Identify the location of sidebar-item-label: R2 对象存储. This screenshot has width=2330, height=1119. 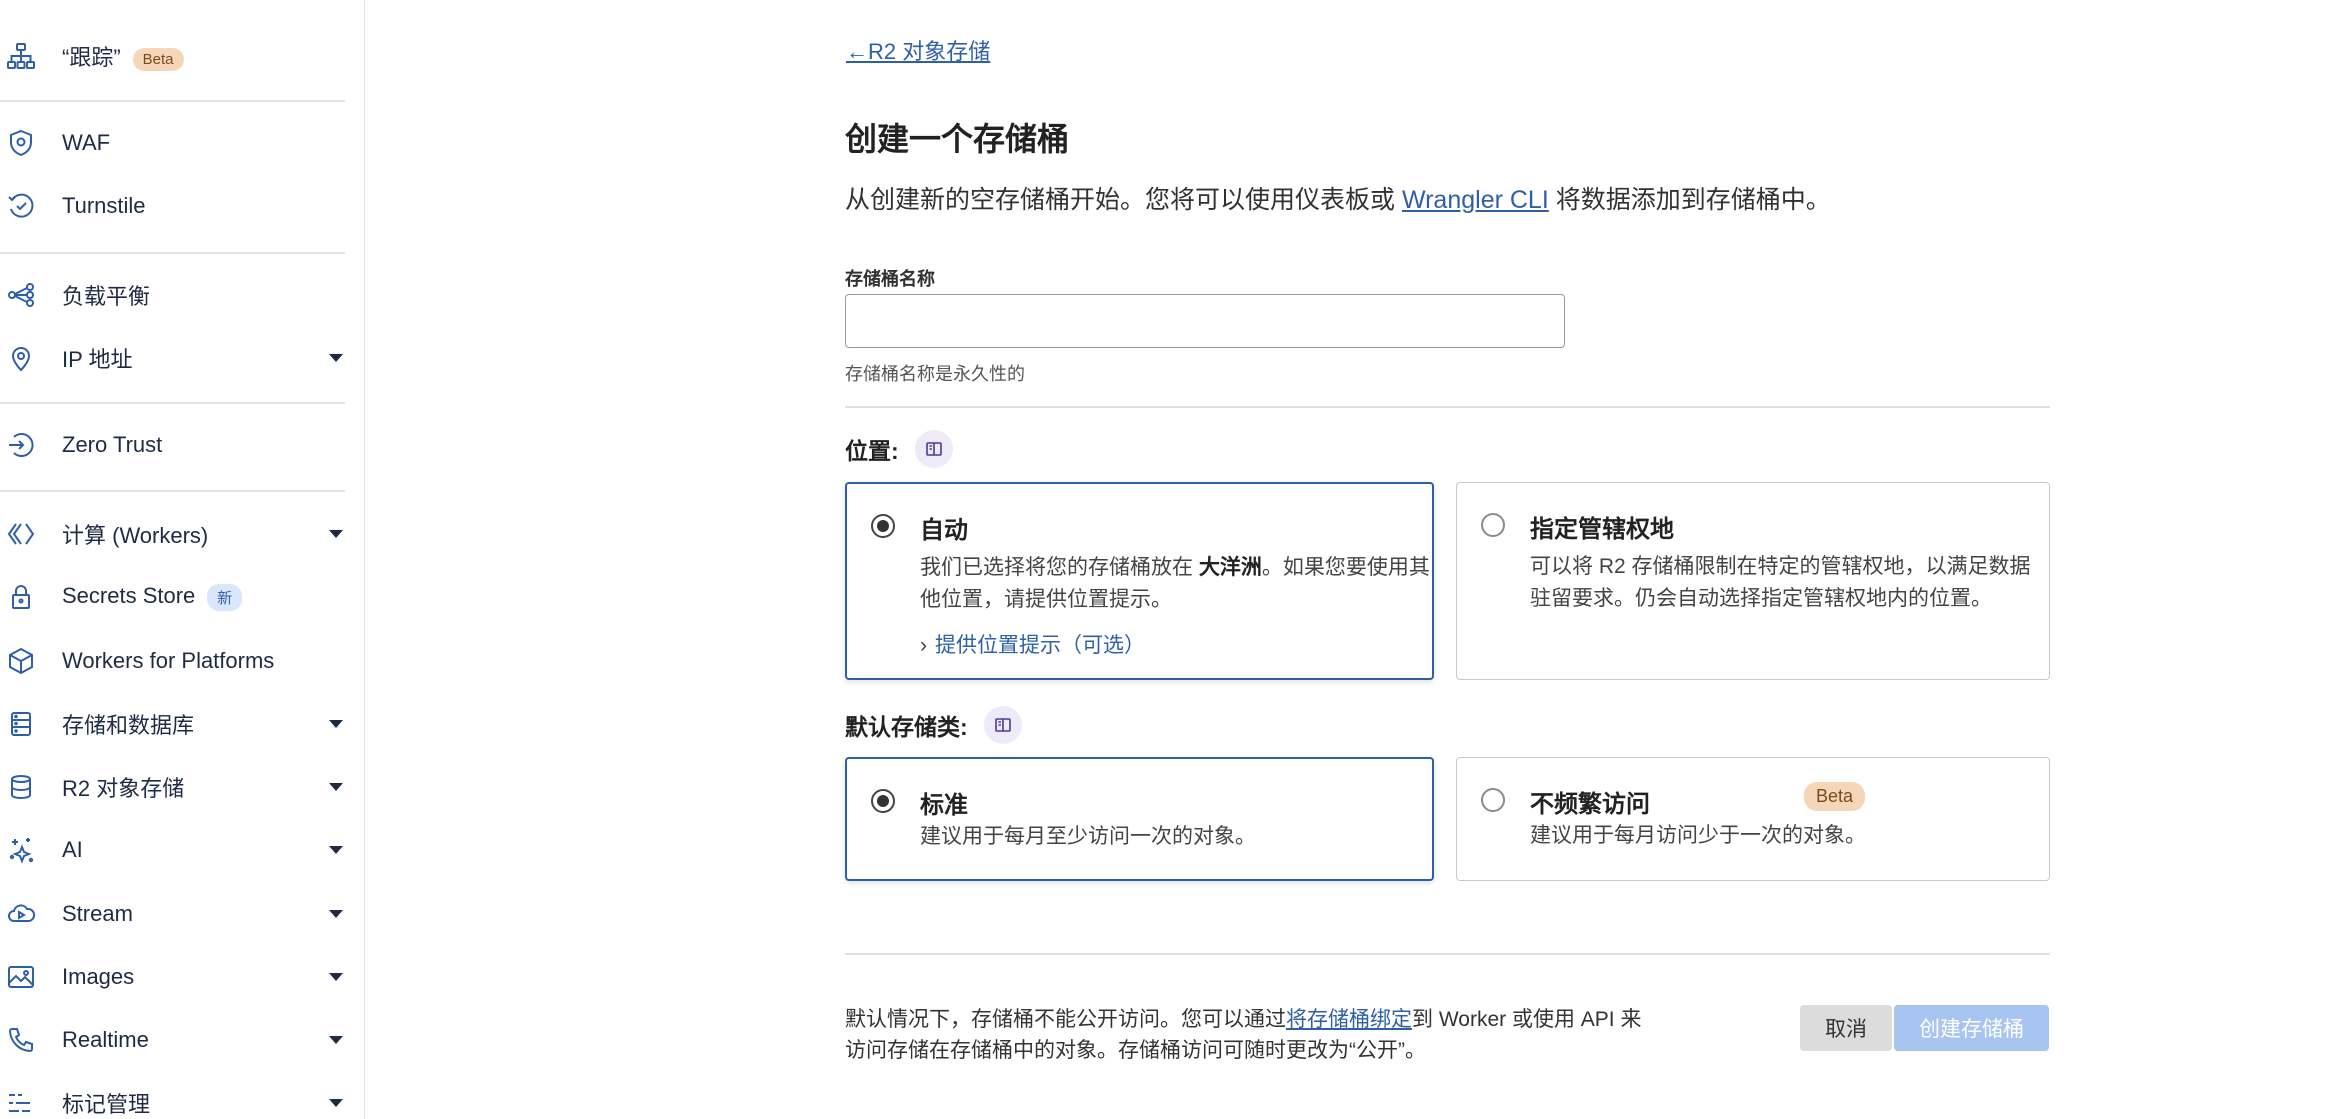
(123, 788).